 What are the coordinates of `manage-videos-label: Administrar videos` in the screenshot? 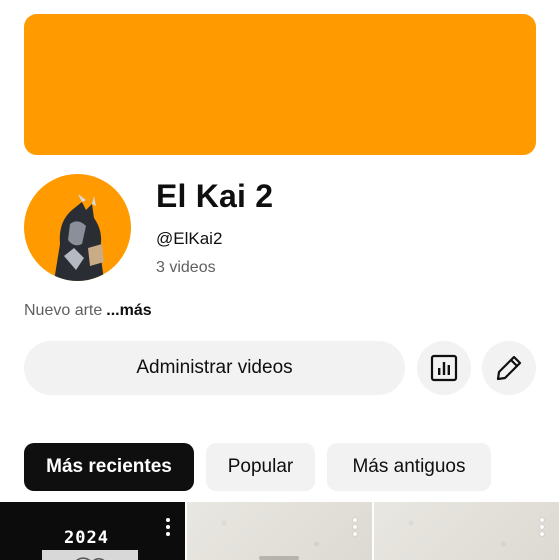 It's located at (214, 367).